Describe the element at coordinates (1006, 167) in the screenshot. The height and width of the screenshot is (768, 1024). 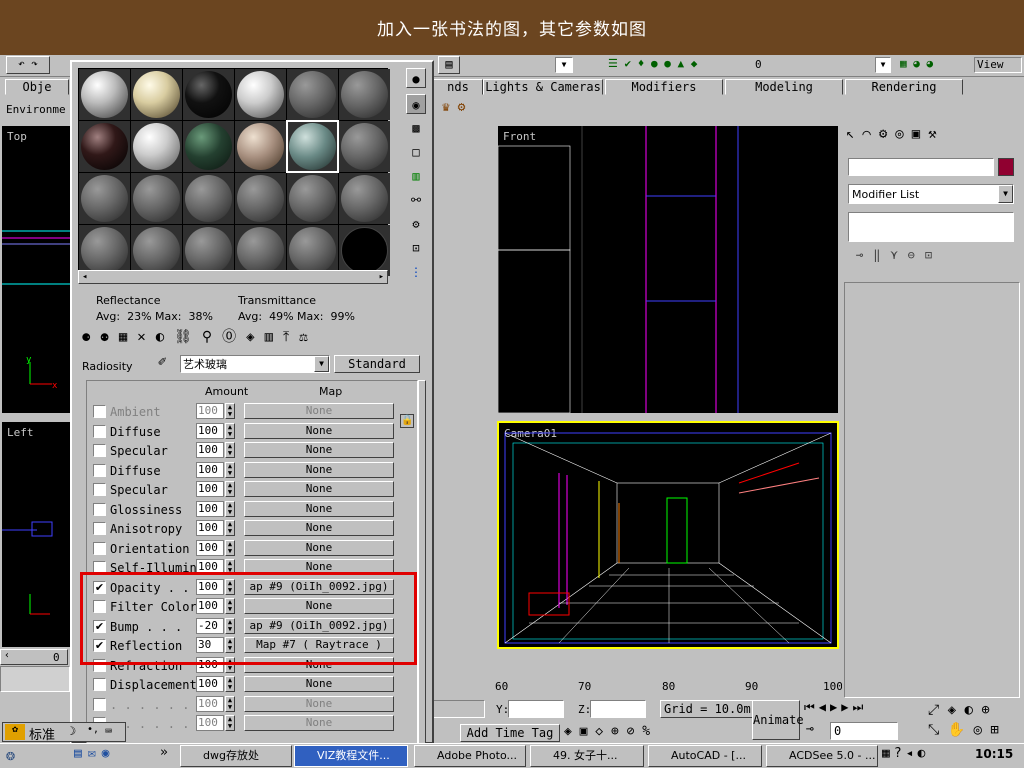
I see `object-color-swatch` at that location.